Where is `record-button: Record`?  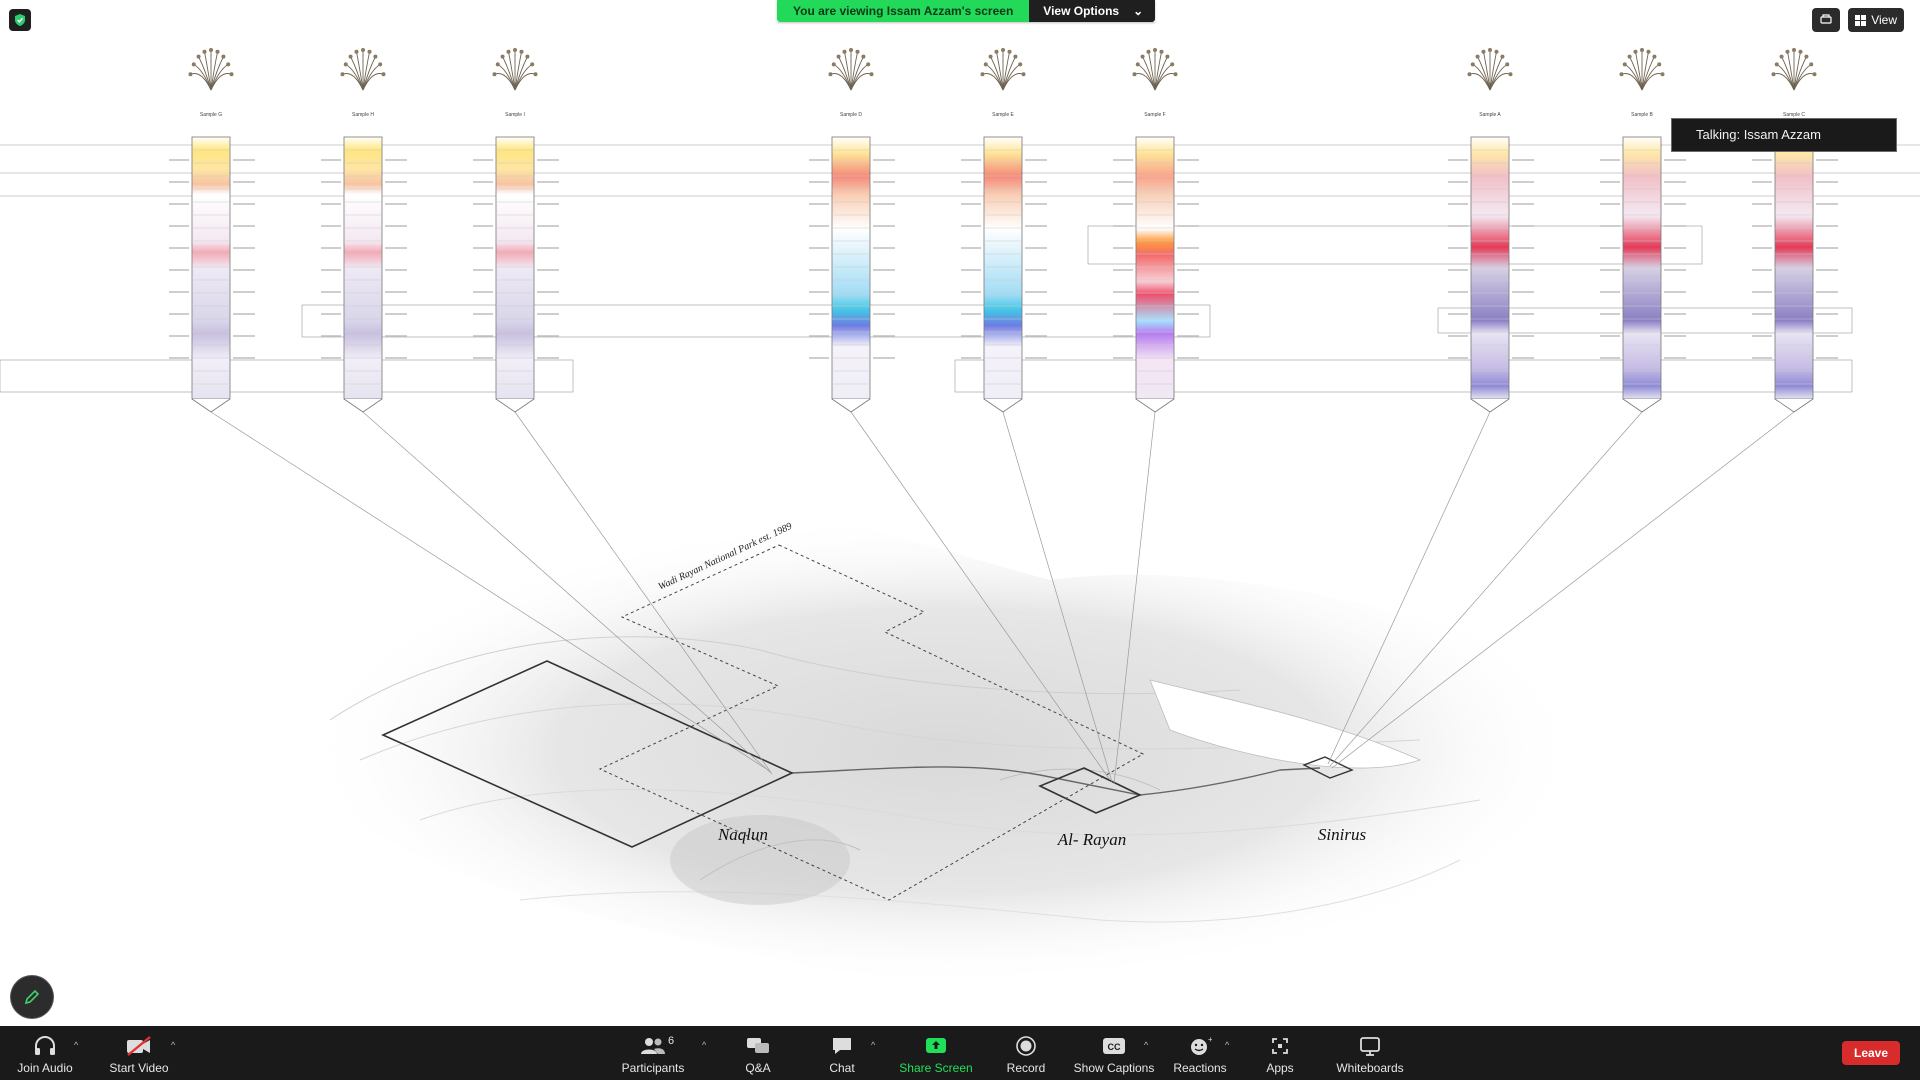 record-button: Record is located at coordinates (1026, 1053).